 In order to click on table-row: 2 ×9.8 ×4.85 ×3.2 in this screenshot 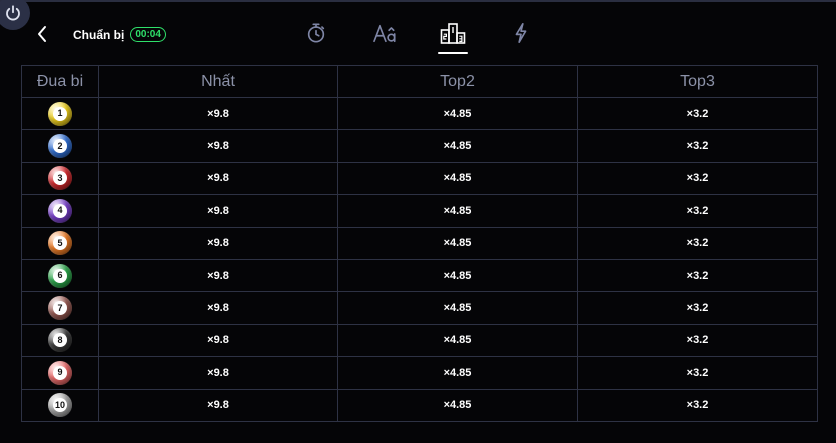, I will do `click(419, 146)`.